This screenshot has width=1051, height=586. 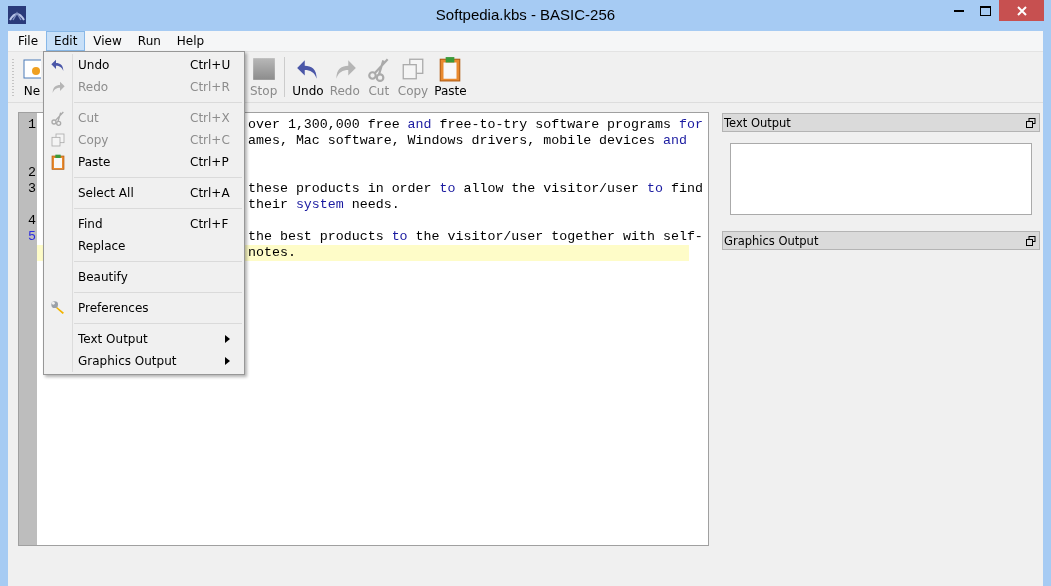 What do you see at coordinates (32, 236) in the screenshot?
I see `line-number: 5` at bounding box center [32, 236].